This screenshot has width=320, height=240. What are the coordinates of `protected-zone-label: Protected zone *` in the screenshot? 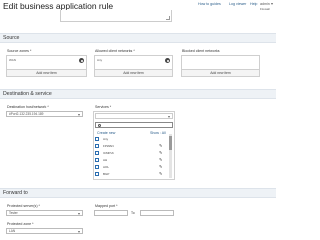 It's located at (20, 224).